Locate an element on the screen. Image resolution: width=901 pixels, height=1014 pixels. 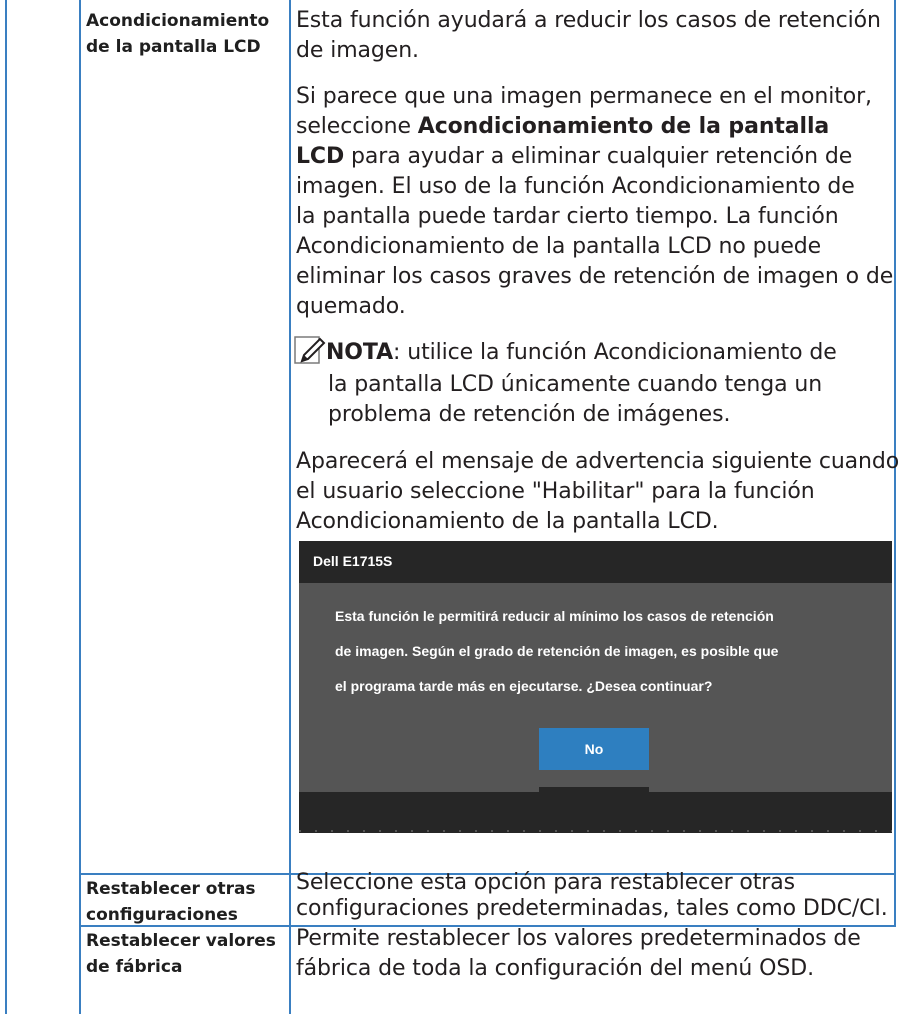
osd-title-bar: Dell E1715S is located at coordinates (595, 562).